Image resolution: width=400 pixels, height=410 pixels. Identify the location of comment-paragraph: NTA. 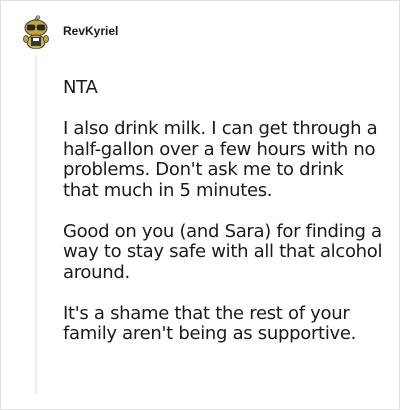
(80, 87).